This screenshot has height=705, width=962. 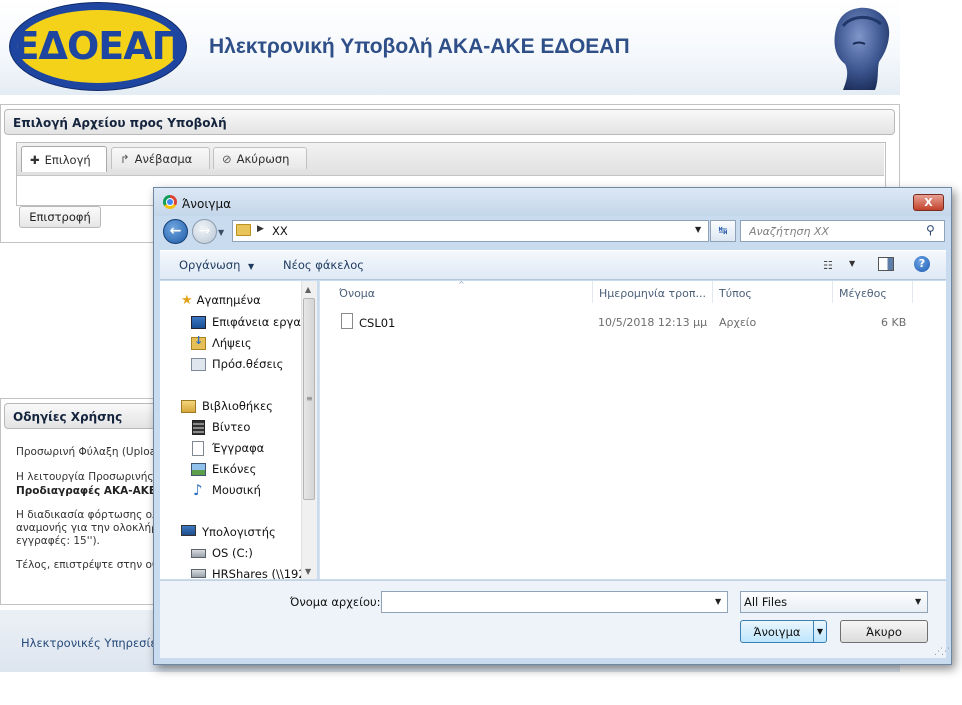 What do you see at coordinates (163, 159) in the screenshot?
I see `upload-label: Ανέβασμα` at bounding box center [163, 159].